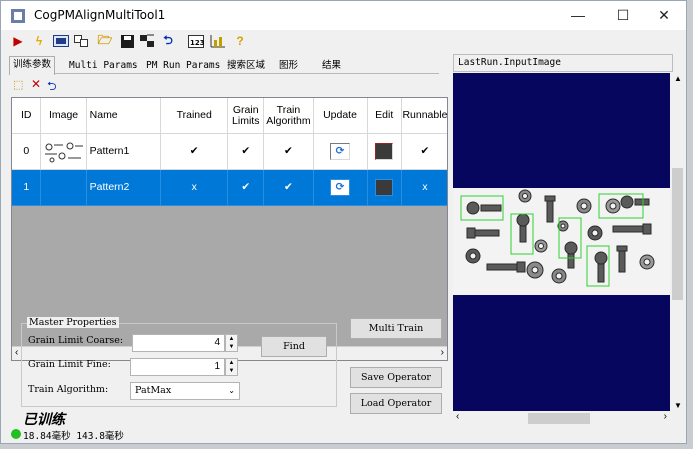 The height and width of the screenshot is (449, 693). What do you see at coordinates (396, 328) in the screenshot?
I see `multi-train-button: Multi Train` at bounding box center [396, 328].